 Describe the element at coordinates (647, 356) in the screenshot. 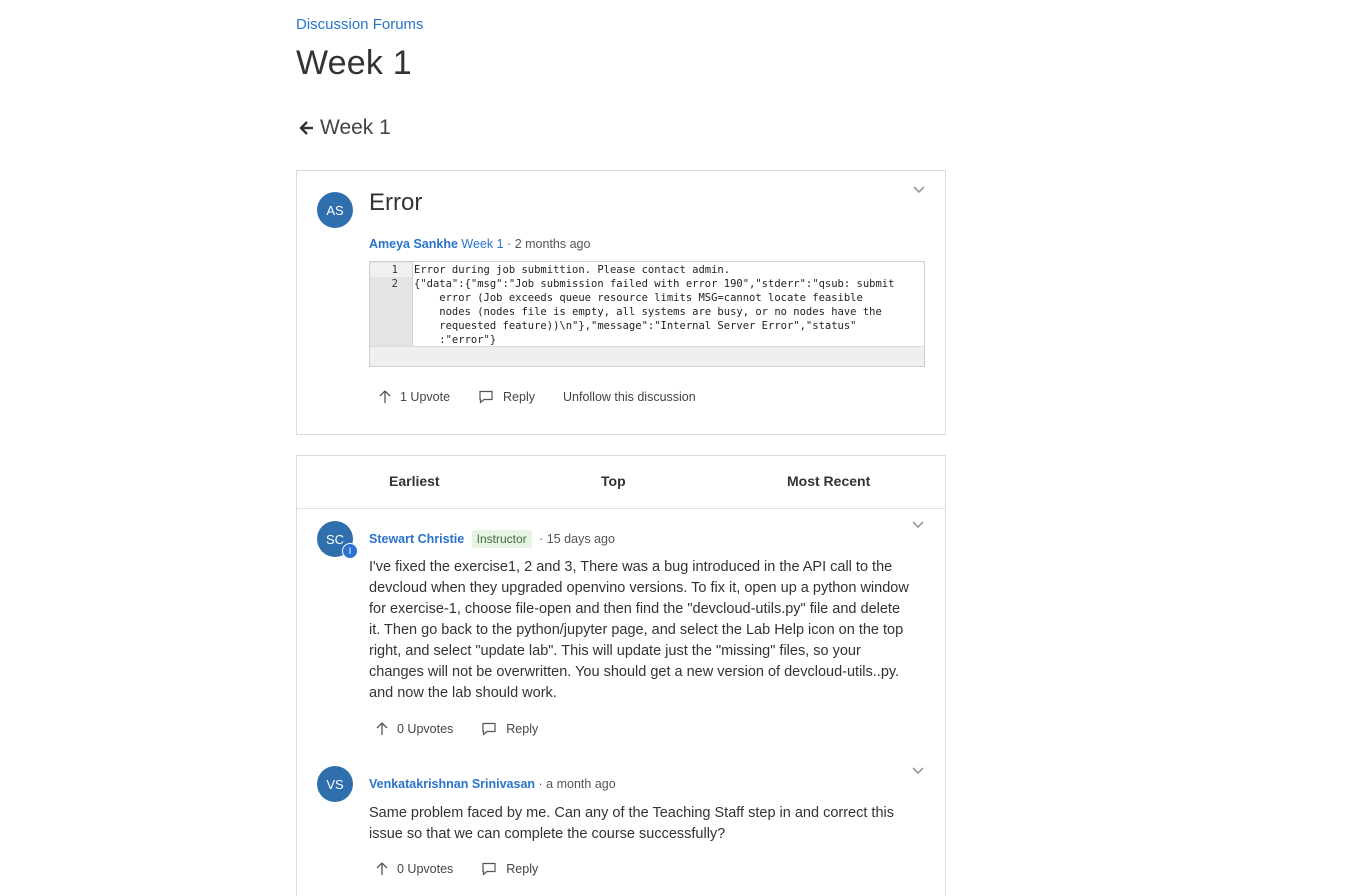

I see `code-scrollbar` at that location.